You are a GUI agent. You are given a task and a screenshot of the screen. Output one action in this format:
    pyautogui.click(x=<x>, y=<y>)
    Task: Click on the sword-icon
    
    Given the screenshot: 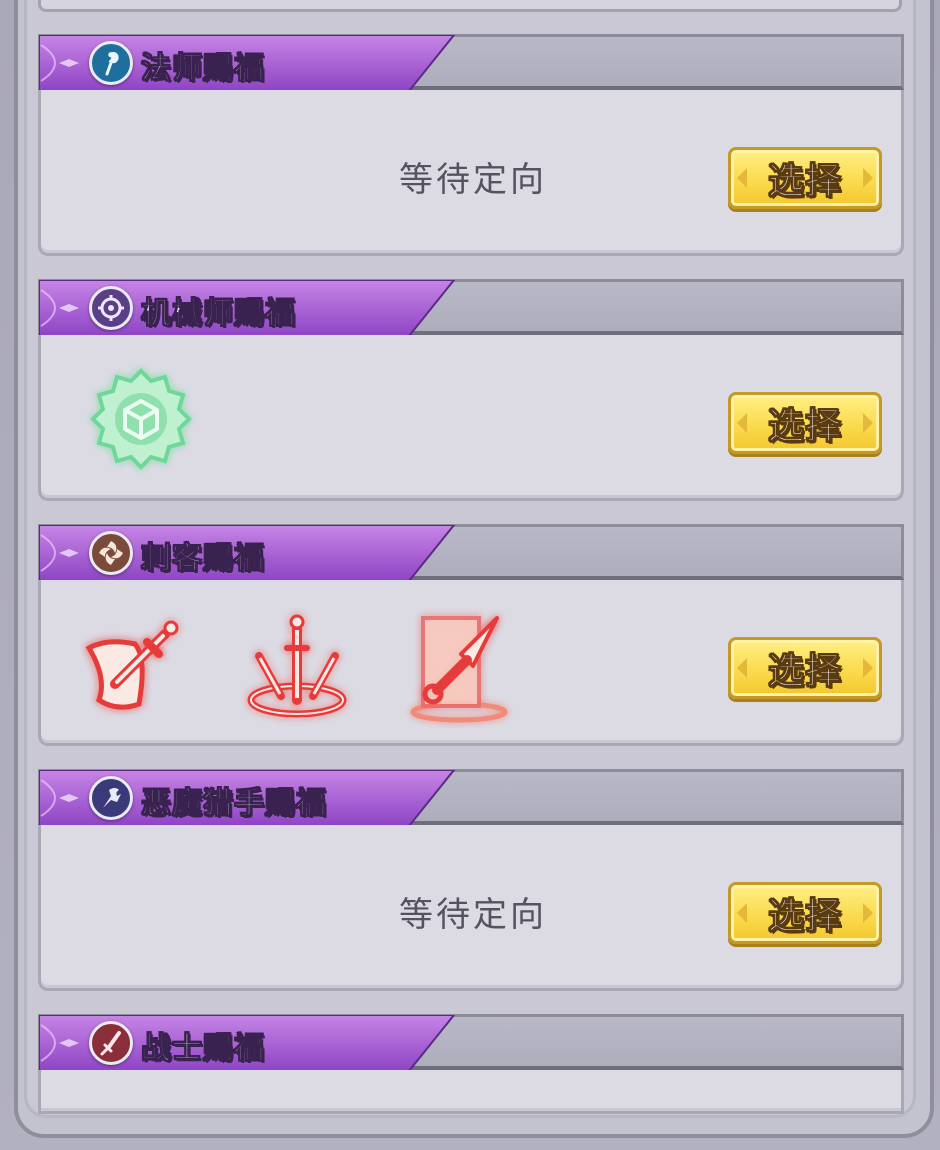 What is the action you would take?
    pyautogui.click(x=111, y=1043)
    